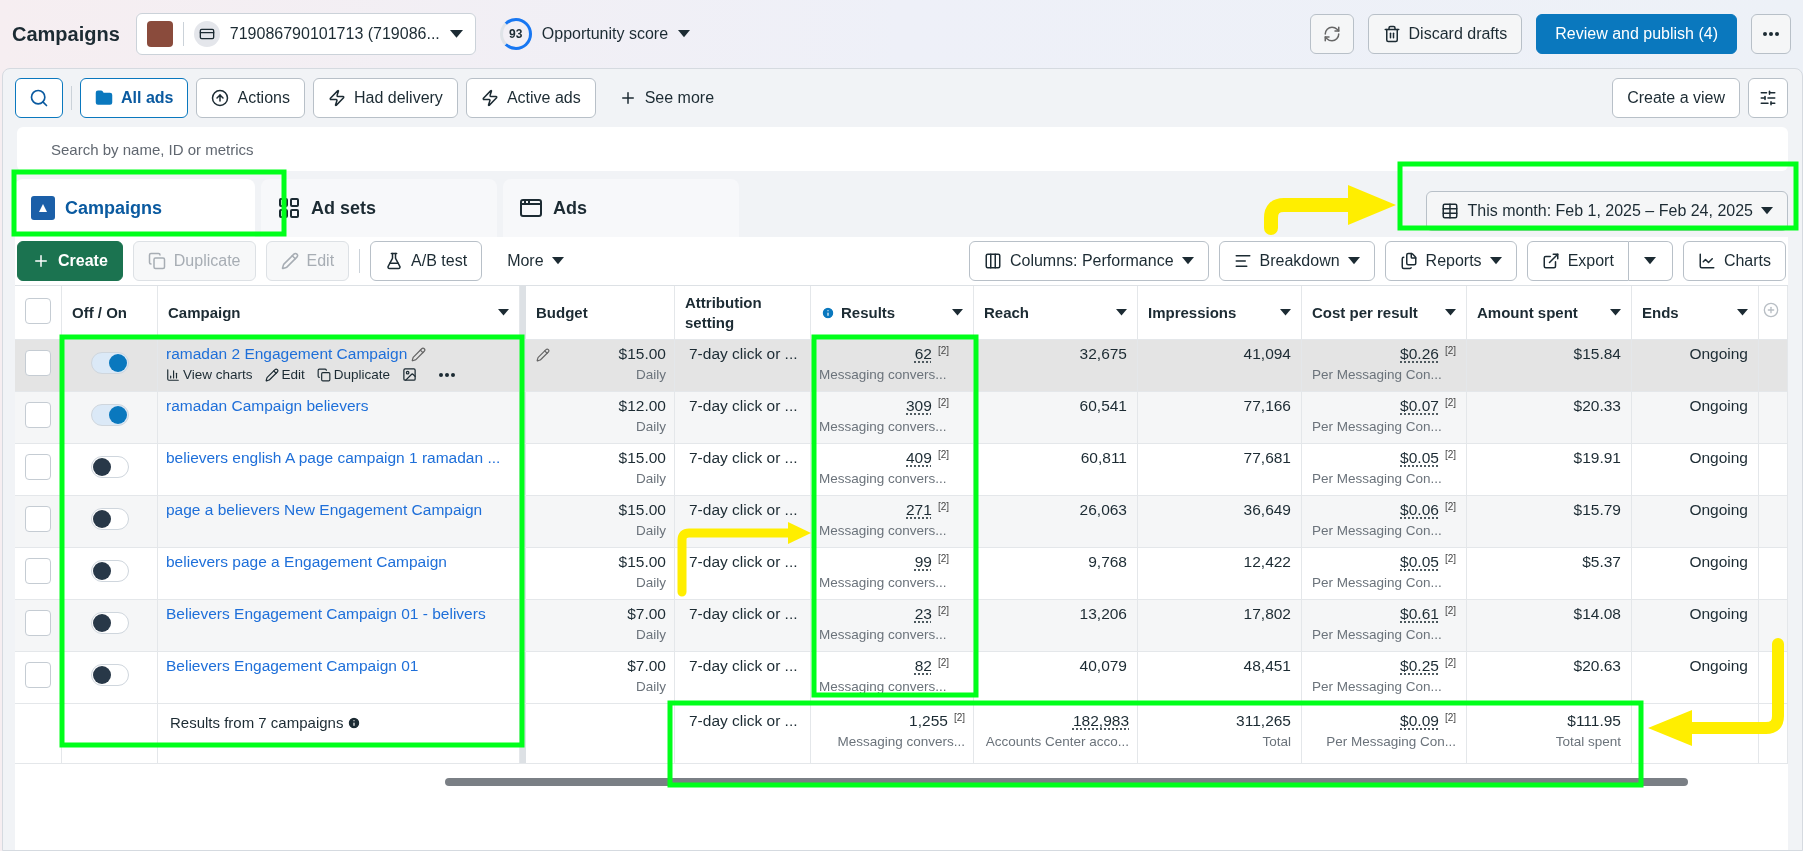 The width and height of the screenshot is (1803, 851). I want to click on export-icon, so click(1550, 261).